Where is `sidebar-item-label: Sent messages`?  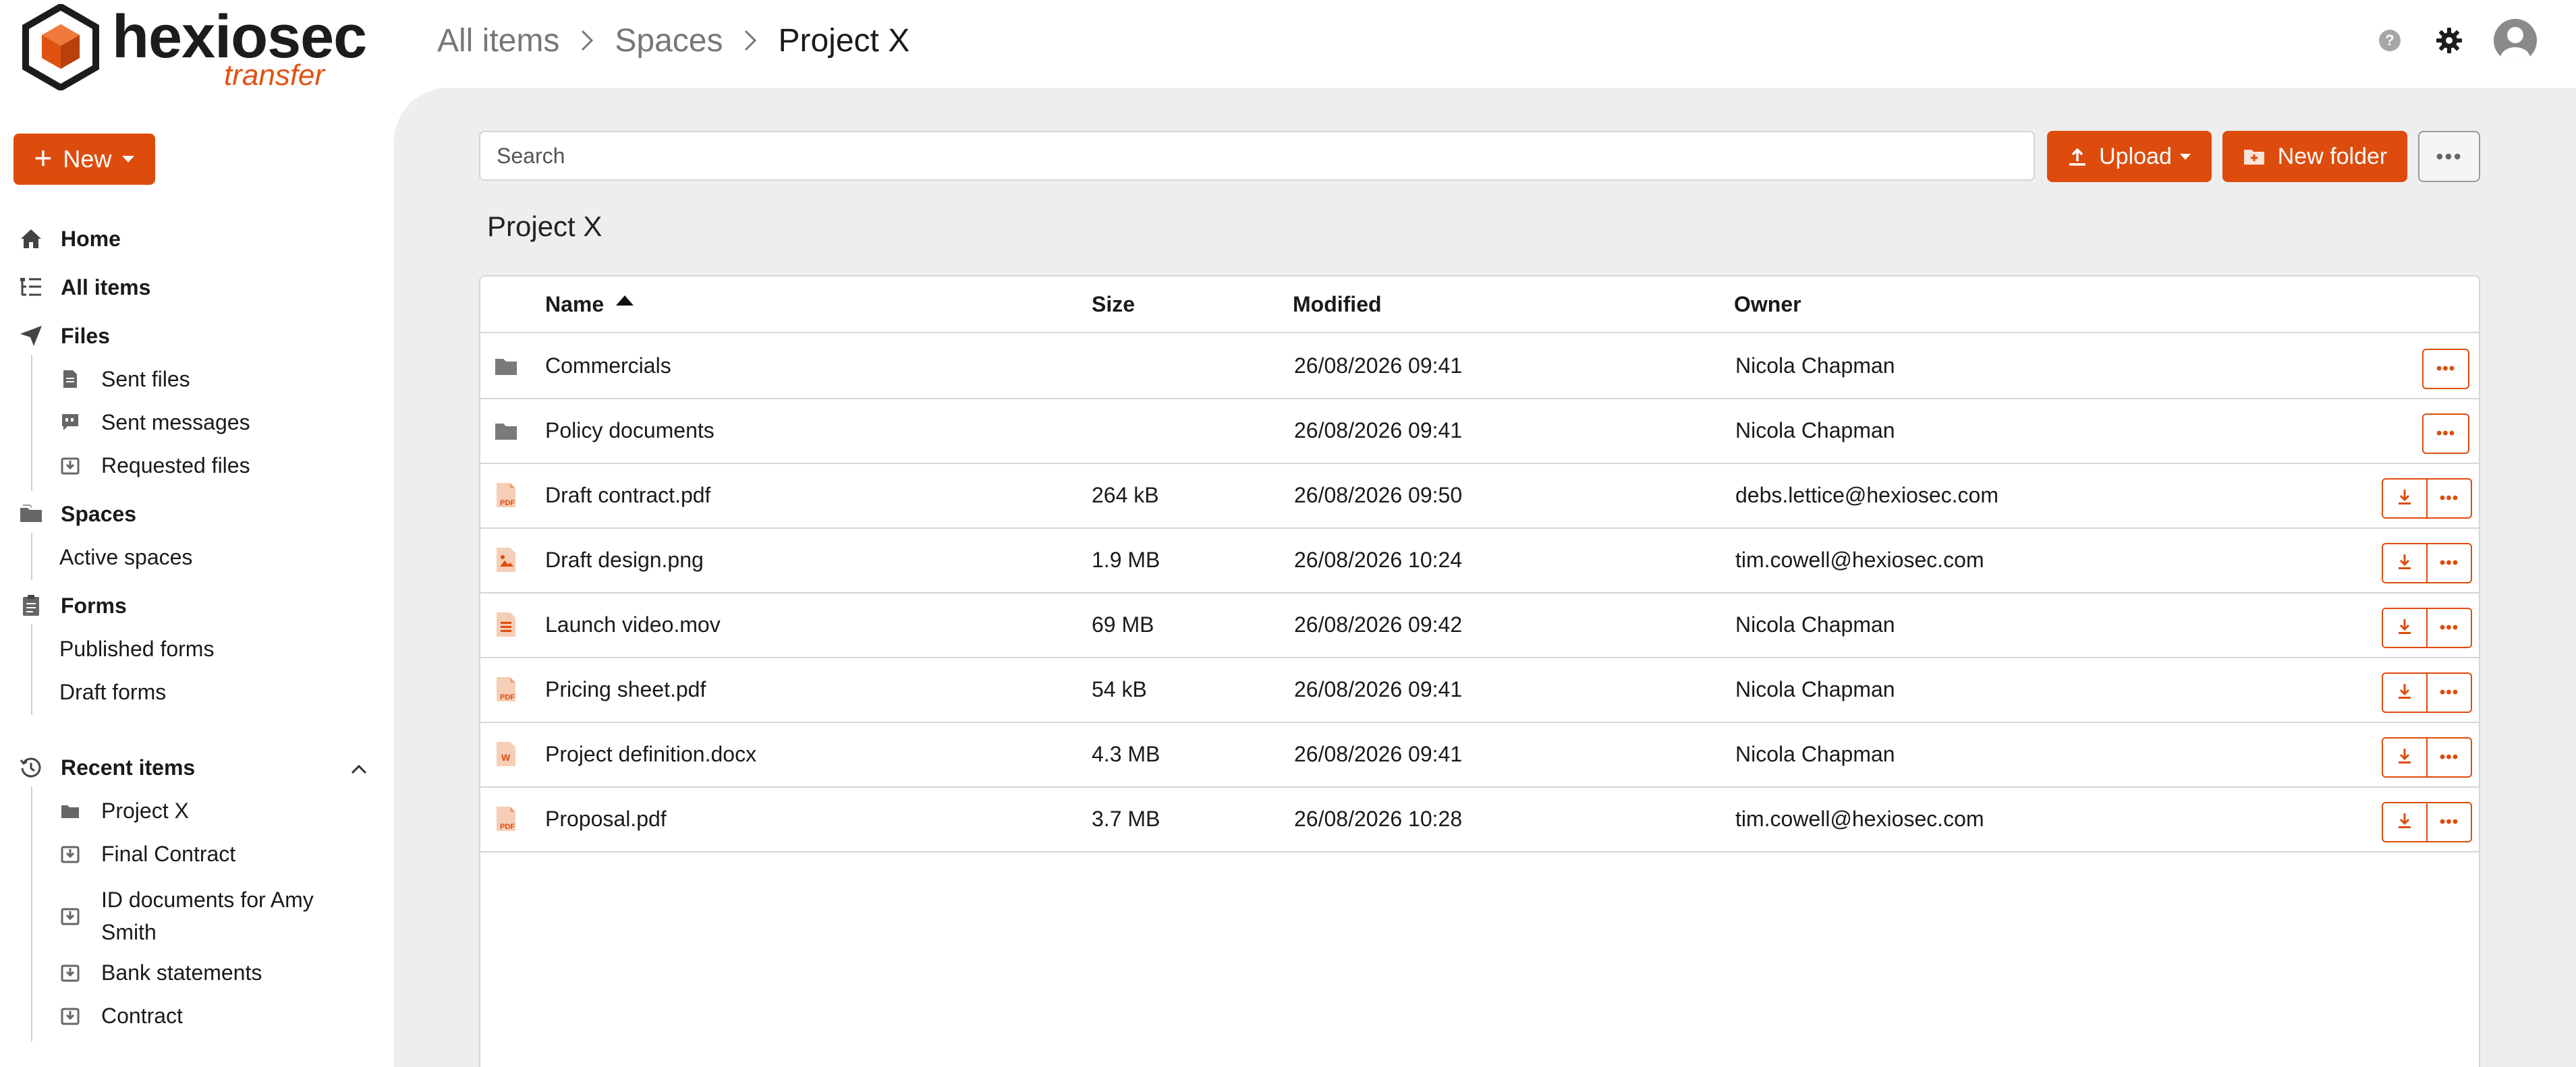
sidebar-item-label: Sent messages is located at coordinates (175, 421).